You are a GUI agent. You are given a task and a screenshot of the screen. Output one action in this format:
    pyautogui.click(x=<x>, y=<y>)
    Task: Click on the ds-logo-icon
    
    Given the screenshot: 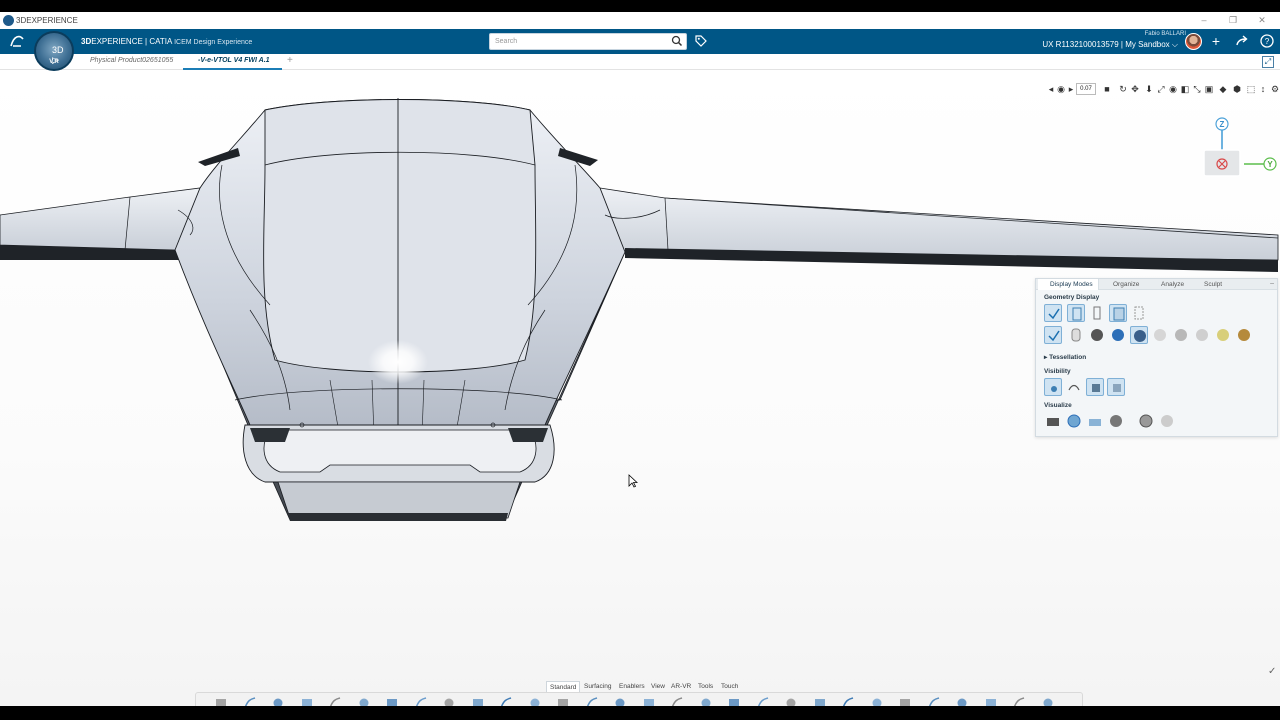 What is the action you would take?
    pyautogui.click(x=17, y=41)
    